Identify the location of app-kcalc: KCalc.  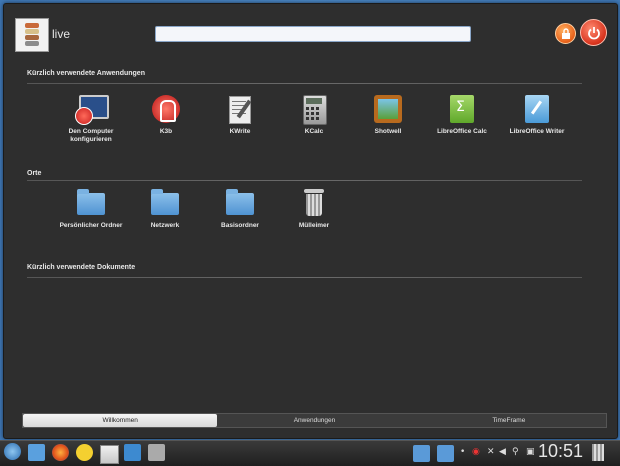
(314, 114).